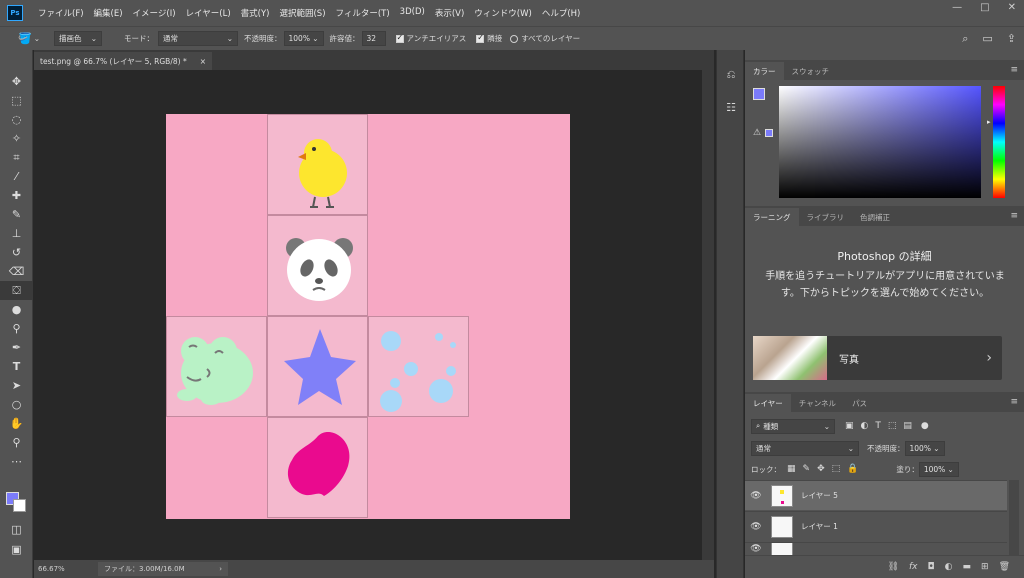 The height and width of the screenshot is (578, 1024). I want to click on dodge-icon: ⚲, so click(16, 328).